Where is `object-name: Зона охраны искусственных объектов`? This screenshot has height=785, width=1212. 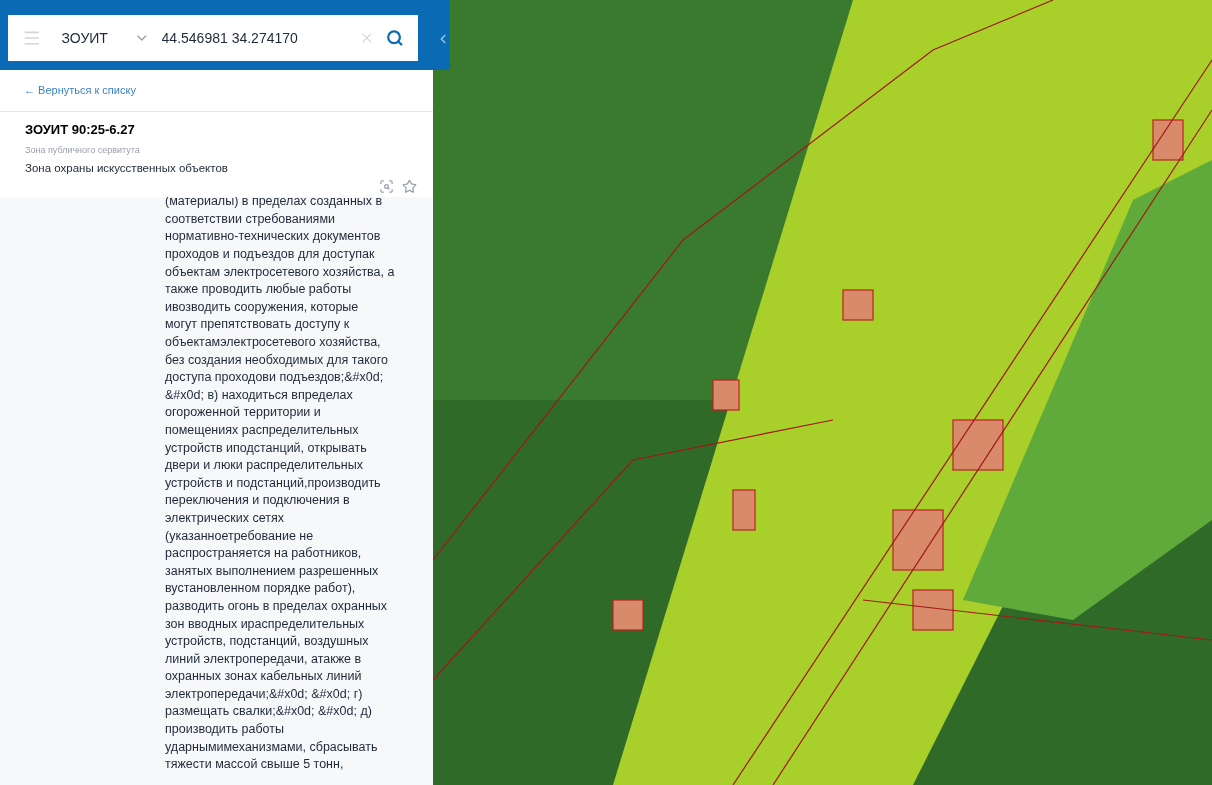
object-name: Зона охраны искусственных объектов is located at coordinates (127, 168).